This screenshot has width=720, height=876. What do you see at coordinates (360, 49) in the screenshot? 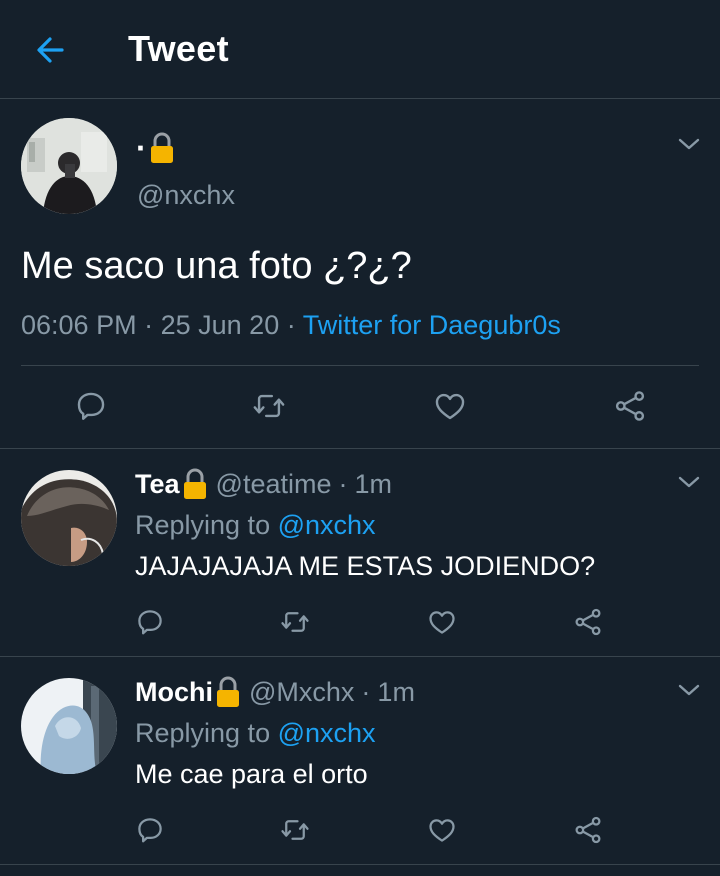
I see `top-bar: Tweet` at bounding box center [360, 49].